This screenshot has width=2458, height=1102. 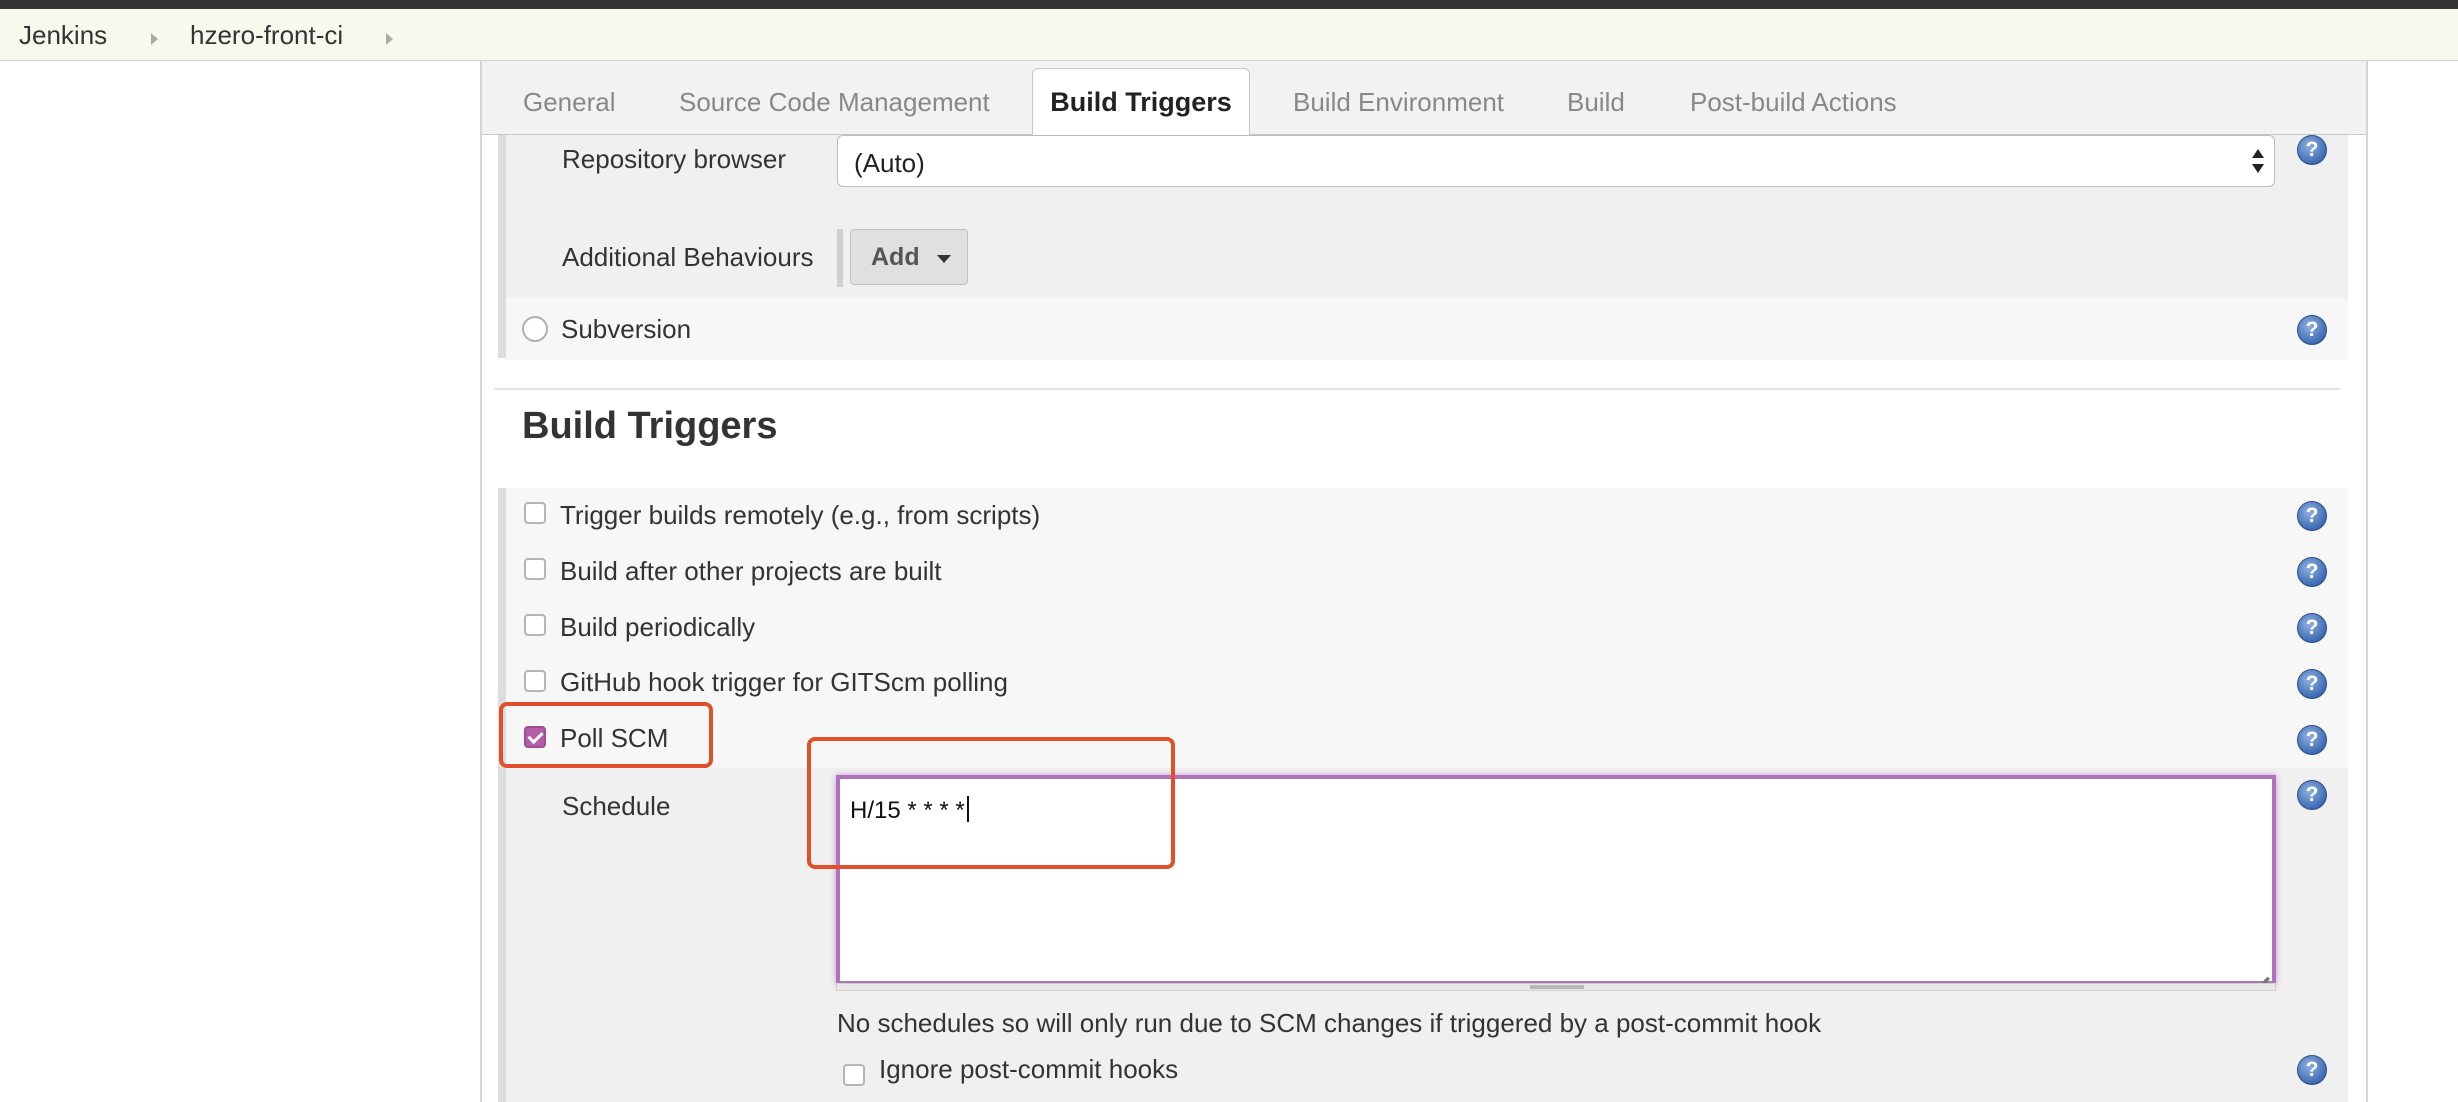 I want to click on triggers-rail, so click(x=502, y=795).